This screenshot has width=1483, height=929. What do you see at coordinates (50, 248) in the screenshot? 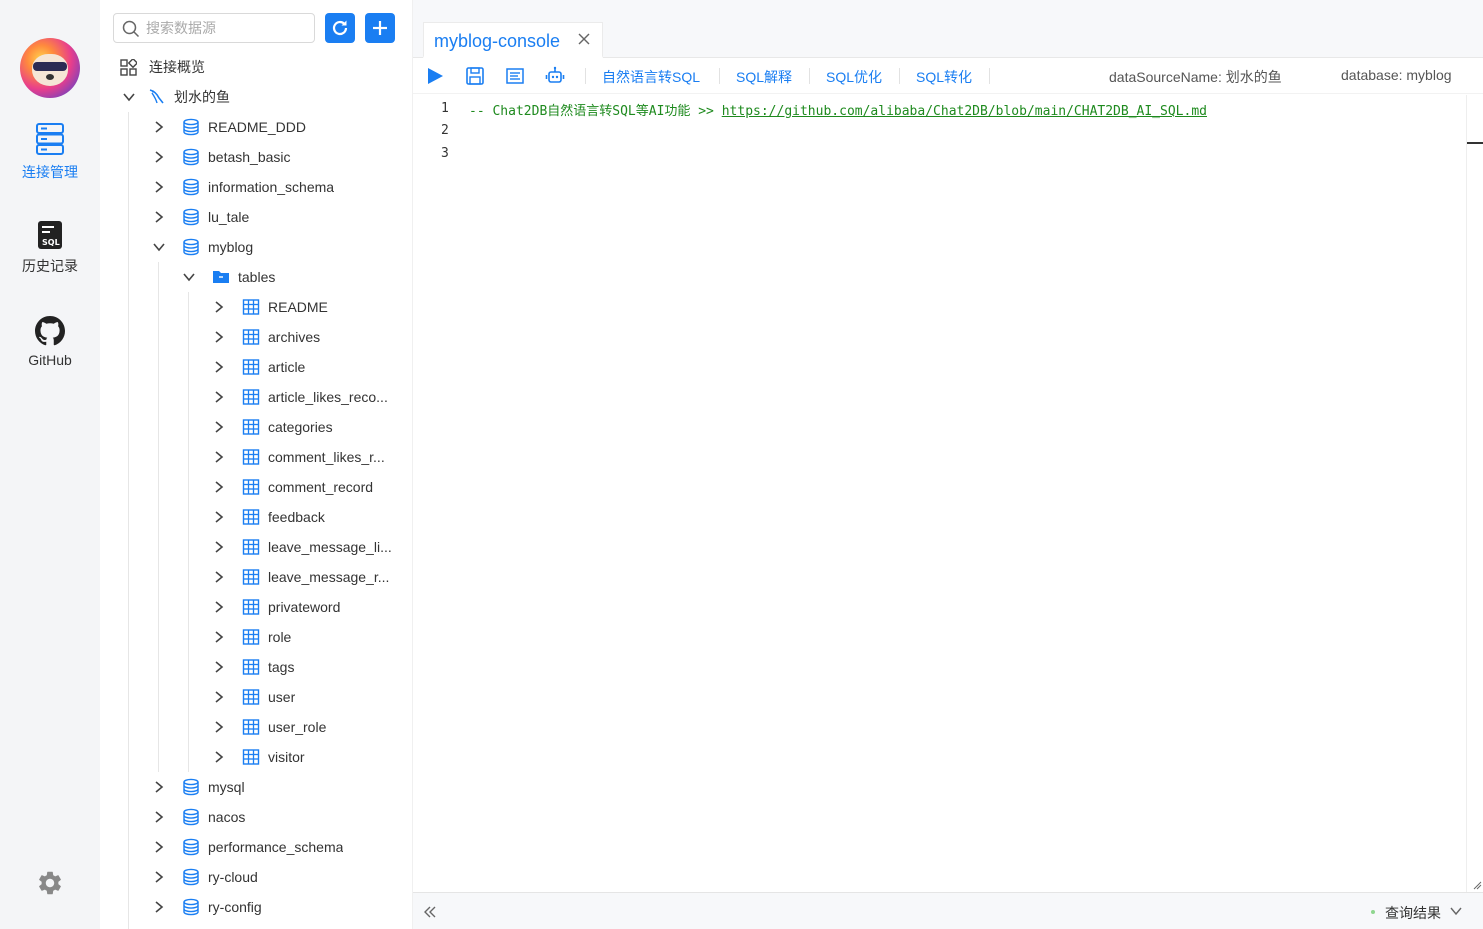
I see `rail-item-history: SQL 历史记录` at bounding box center [50, 248].